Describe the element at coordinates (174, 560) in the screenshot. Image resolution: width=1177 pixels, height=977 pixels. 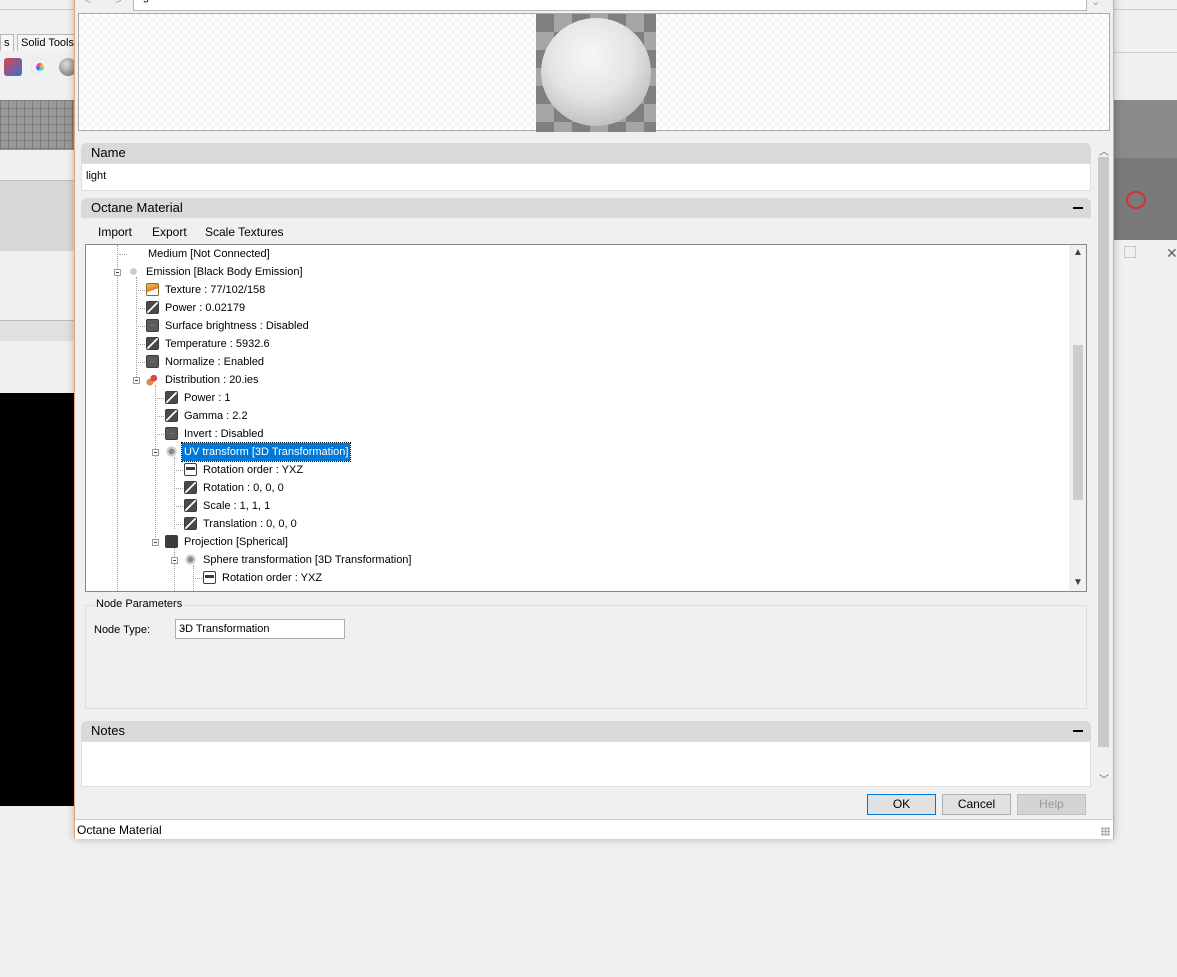
I see `expander-sphere-transformation` at that location.